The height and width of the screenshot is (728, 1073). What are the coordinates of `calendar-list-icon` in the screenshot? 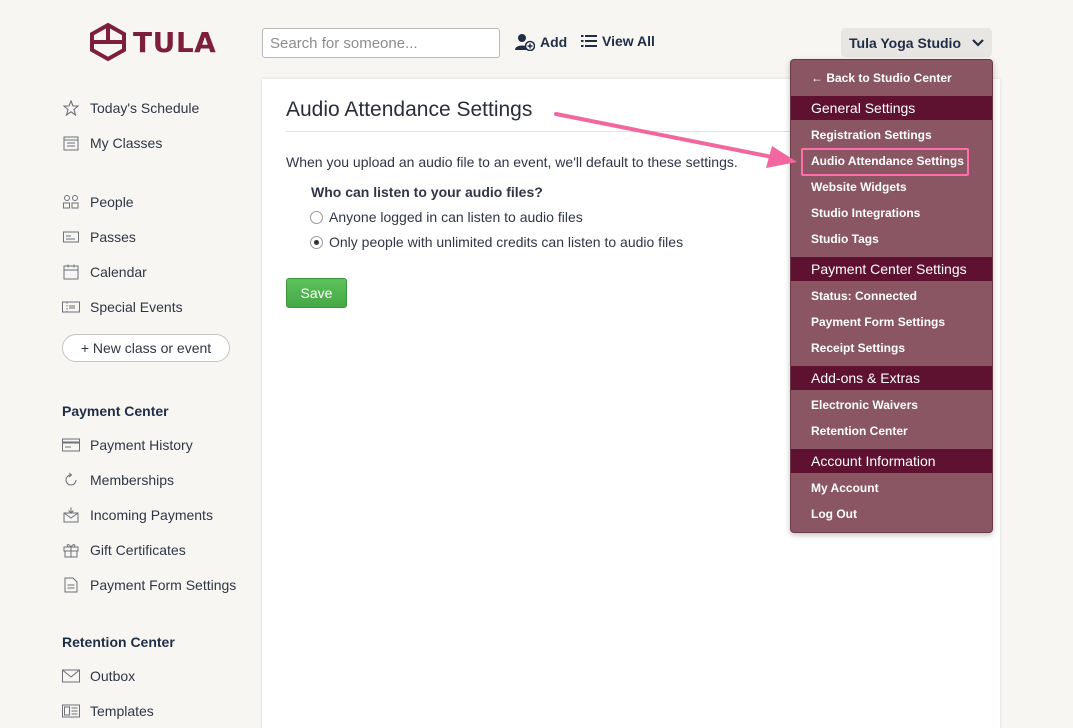 It's located at (71, 143).